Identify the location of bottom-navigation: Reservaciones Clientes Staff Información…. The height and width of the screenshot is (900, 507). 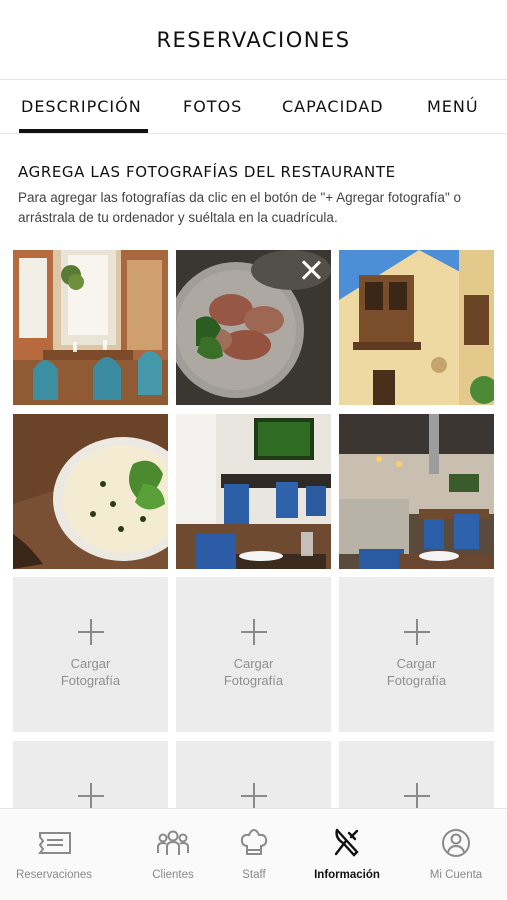
(253, 854).